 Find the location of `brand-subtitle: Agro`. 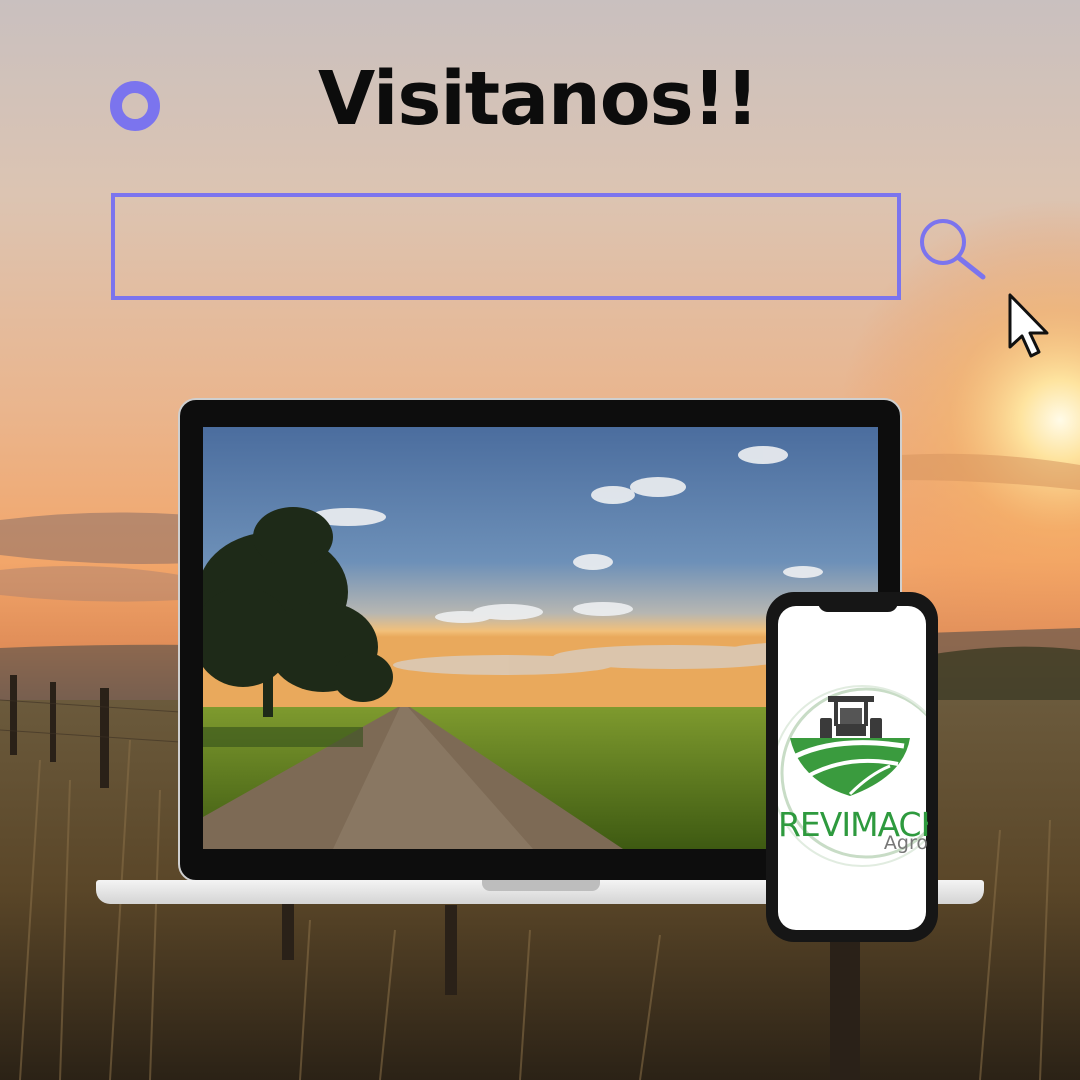

brand-subtitle: Agro is located at coordinates (905, 843).